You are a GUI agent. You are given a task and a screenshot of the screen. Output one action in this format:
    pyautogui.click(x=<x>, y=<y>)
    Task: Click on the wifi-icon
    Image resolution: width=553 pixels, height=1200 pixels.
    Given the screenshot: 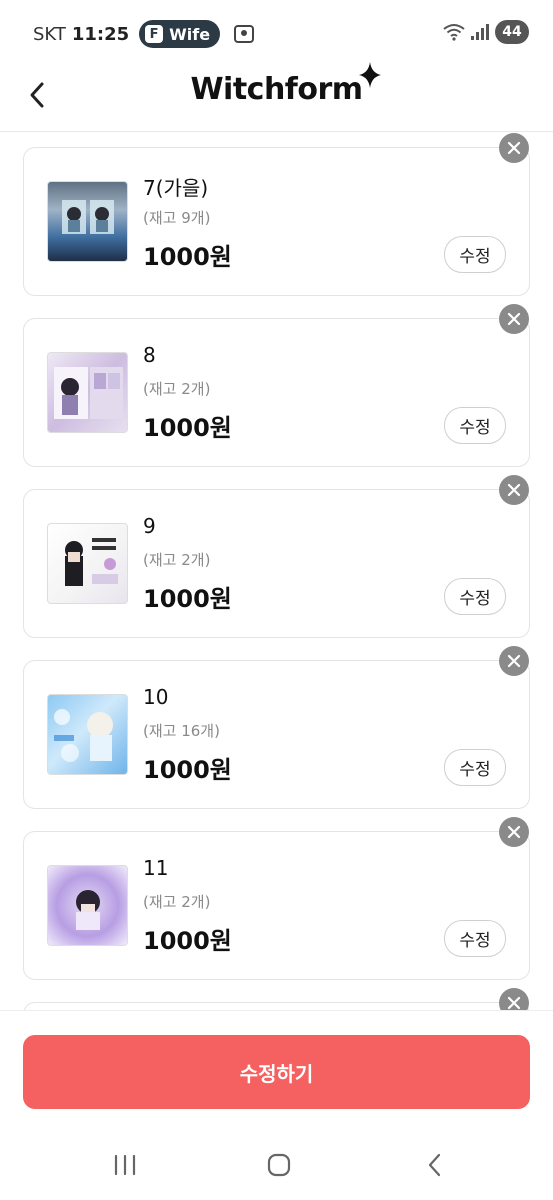 What is the action you would take?
    pyautogui.click(x=454, y=32)
    